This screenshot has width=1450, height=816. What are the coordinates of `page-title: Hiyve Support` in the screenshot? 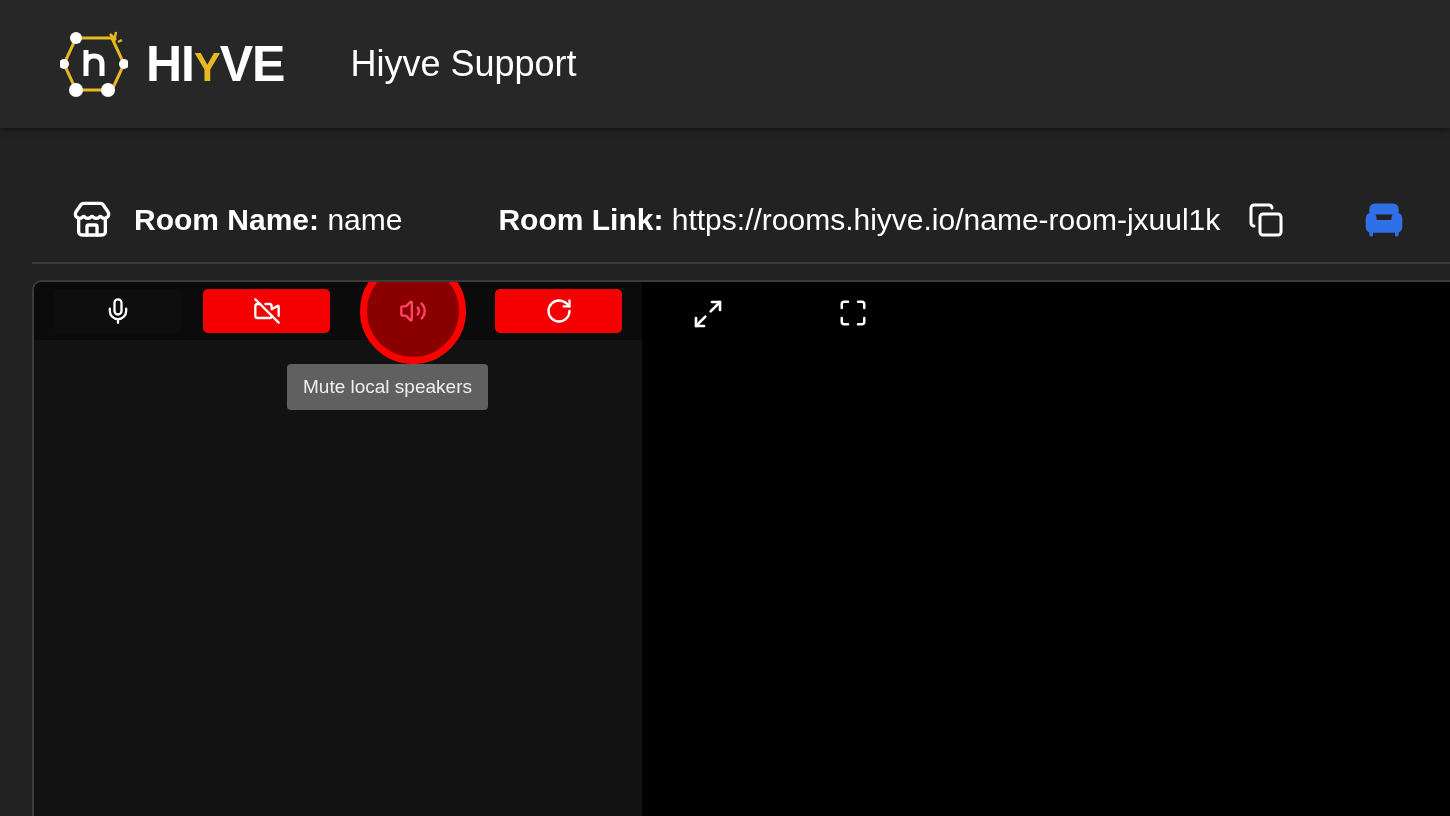 It's located at (463, 64).